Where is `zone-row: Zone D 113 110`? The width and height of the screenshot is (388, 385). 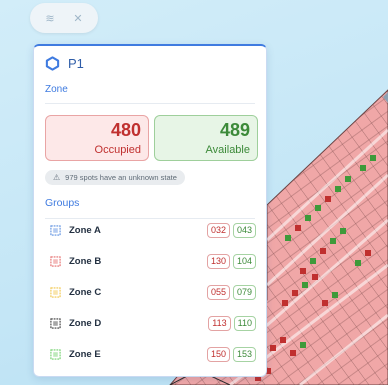
zone-row: Zone D 113 110 is located at coordinates (153, 323).